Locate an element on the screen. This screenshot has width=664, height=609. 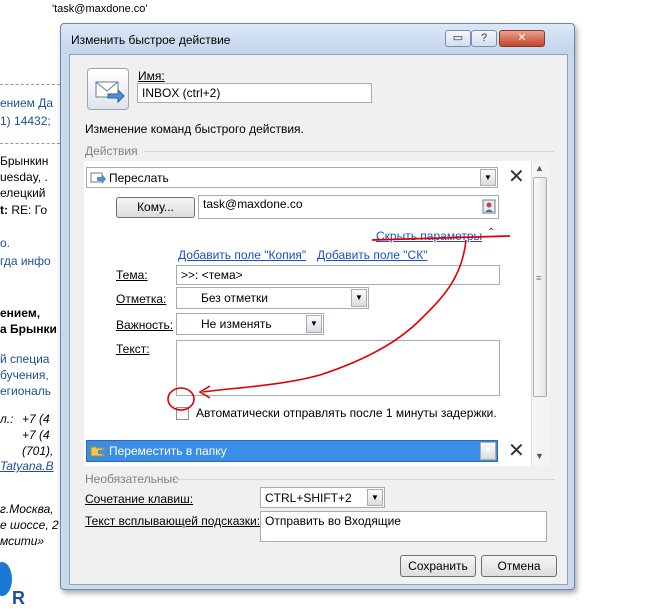
bg-text-line: елецкий is located at coordinates (23, 193).